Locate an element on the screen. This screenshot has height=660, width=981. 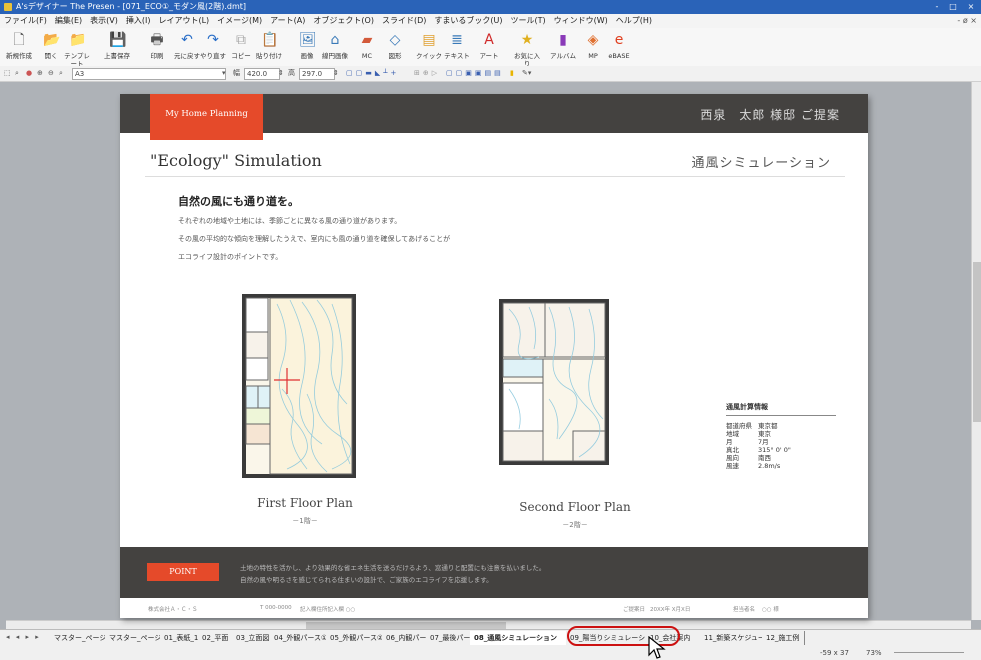
menu-file: ファイル(F) is located at coordinates (25, 21).